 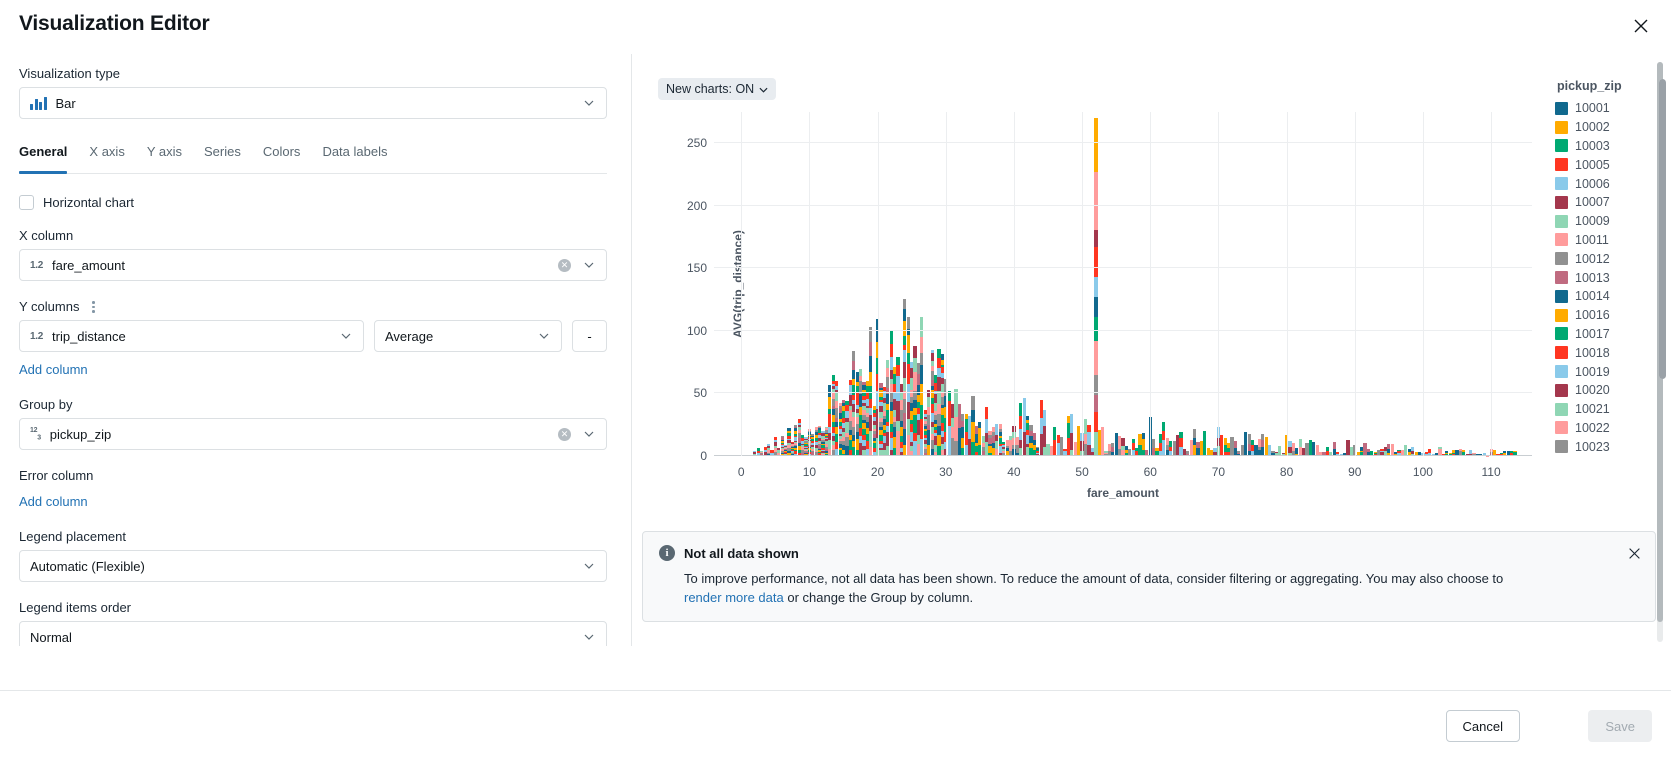 I want to click on legend-label: 10018, so click(x=1592, y=352).